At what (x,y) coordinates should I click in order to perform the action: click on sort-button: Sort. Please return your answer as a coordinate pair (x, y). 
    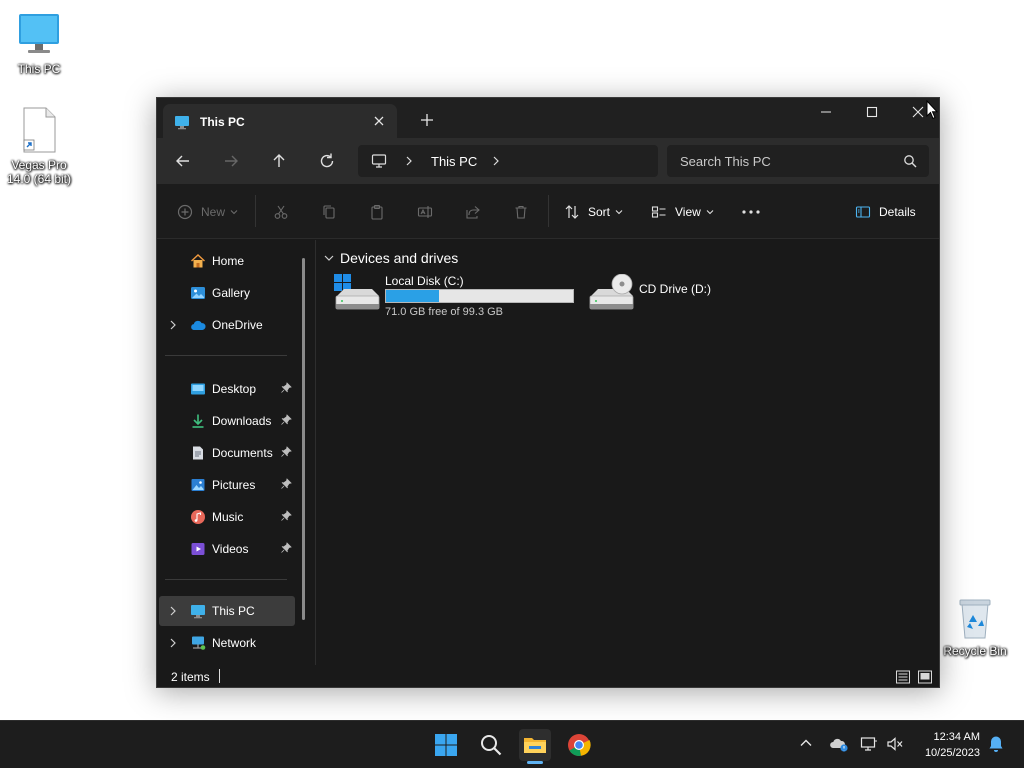
    Looking at the image, I should click on (593, 212).